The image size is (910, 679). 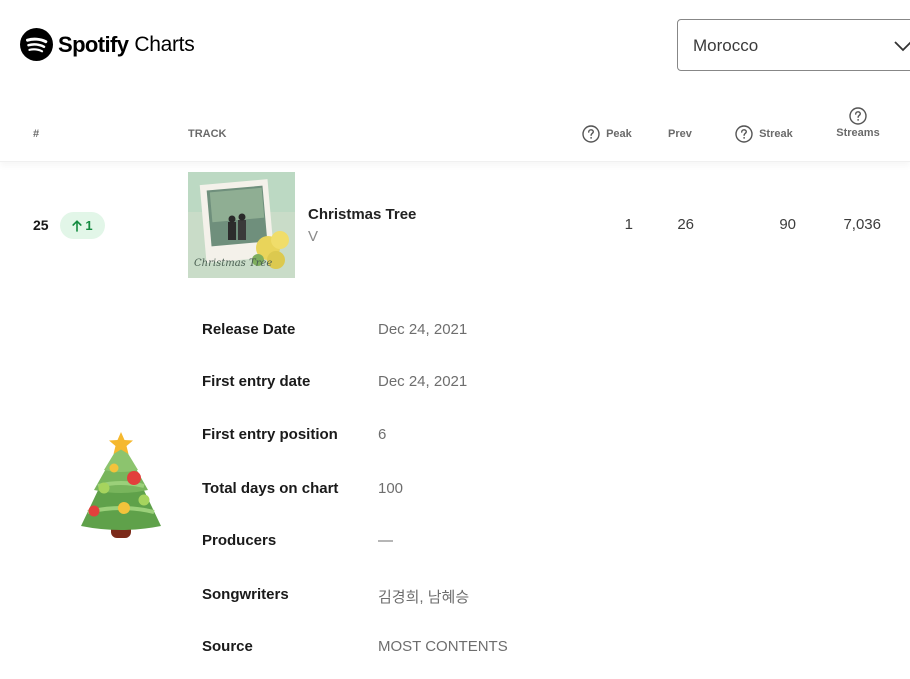 I want to click on track-rank: 25, so click(x=41, y=225).